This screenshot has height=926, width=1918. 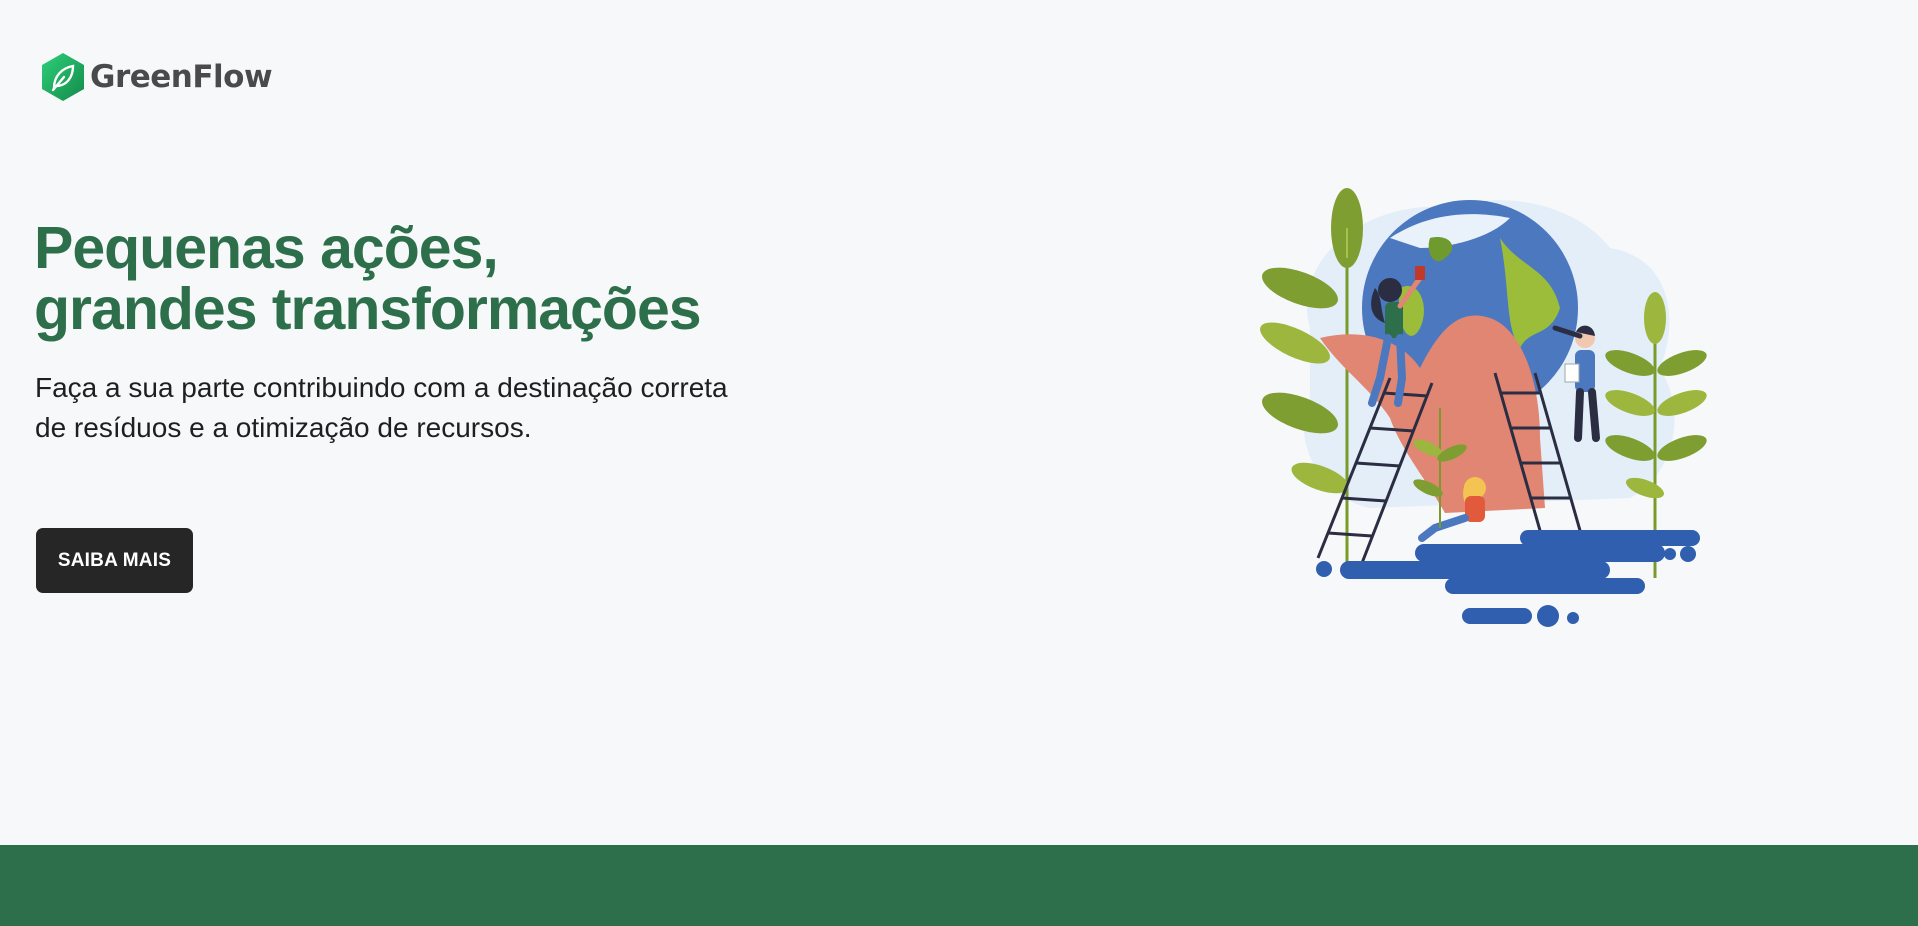 I want to click on hero-title-line-2: grandes transformações, so click(x=368, y=309).